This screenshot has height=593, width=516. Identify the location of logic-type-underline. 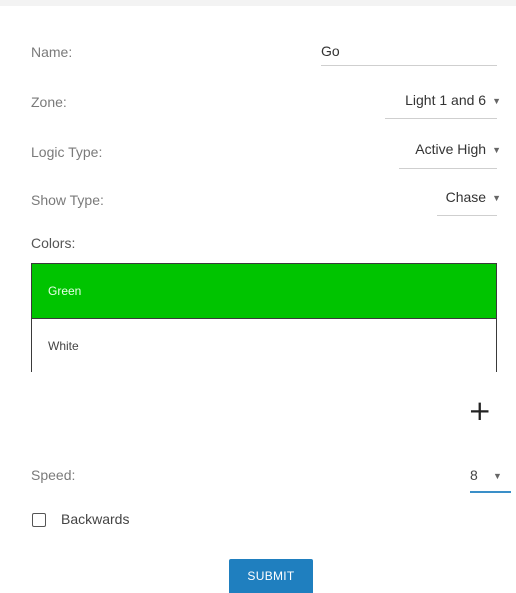
(448, 168).